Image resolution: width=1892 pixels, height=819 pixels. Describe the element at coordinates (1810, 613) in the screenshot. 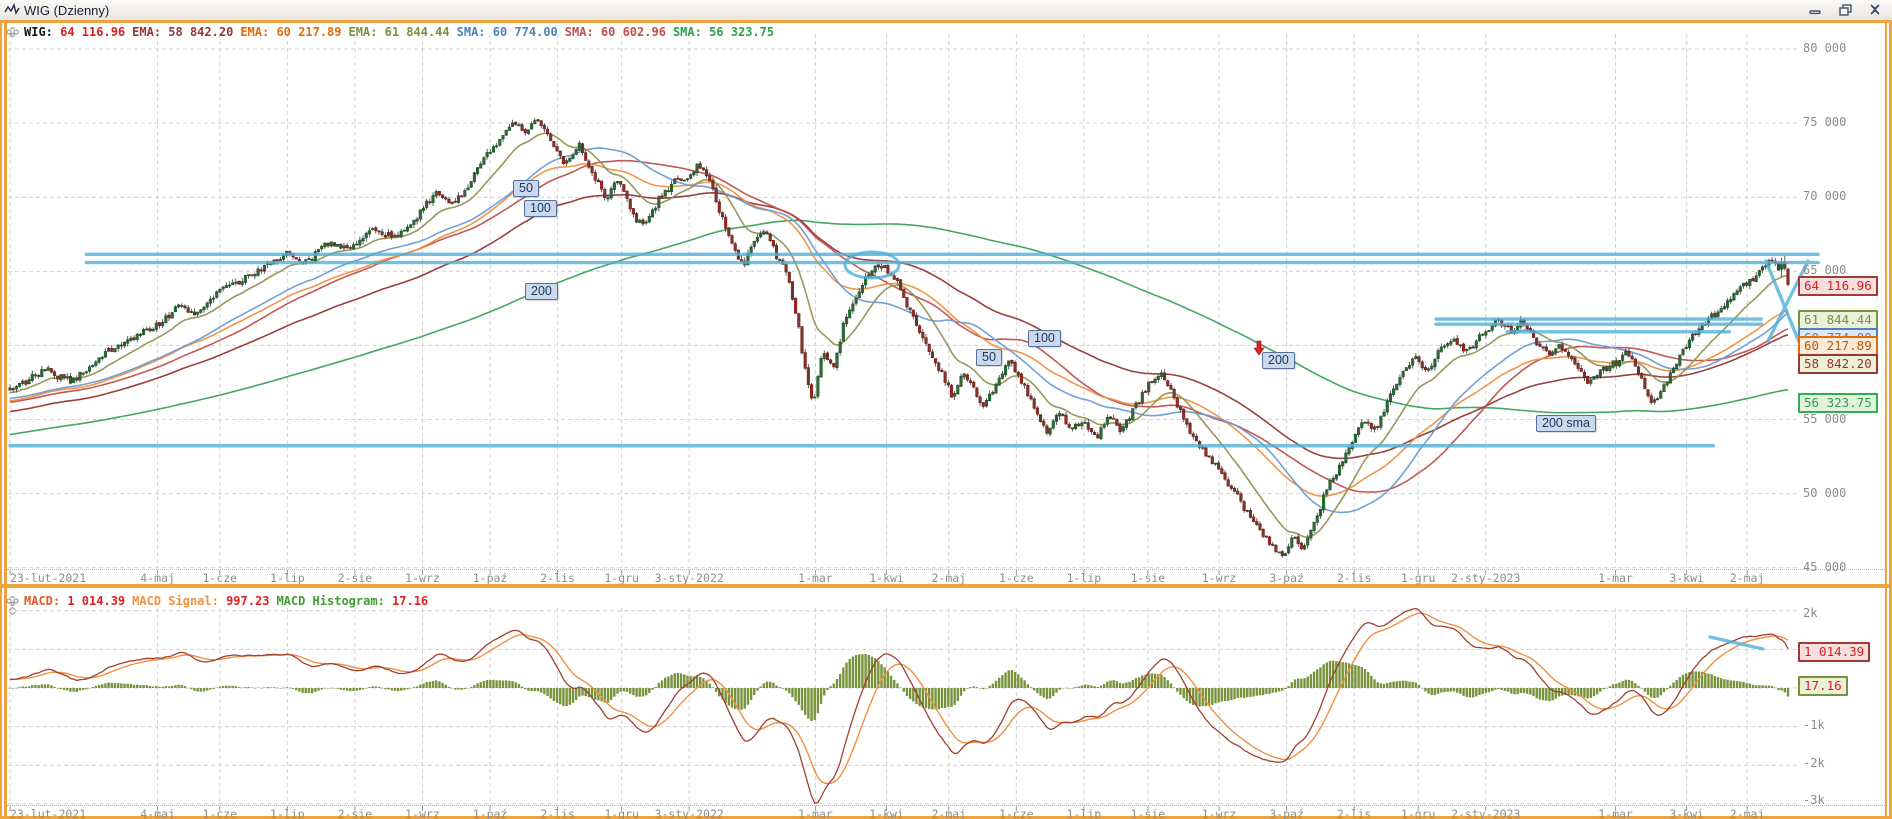

I see `macd-y-axis-label: 2k` at that location.